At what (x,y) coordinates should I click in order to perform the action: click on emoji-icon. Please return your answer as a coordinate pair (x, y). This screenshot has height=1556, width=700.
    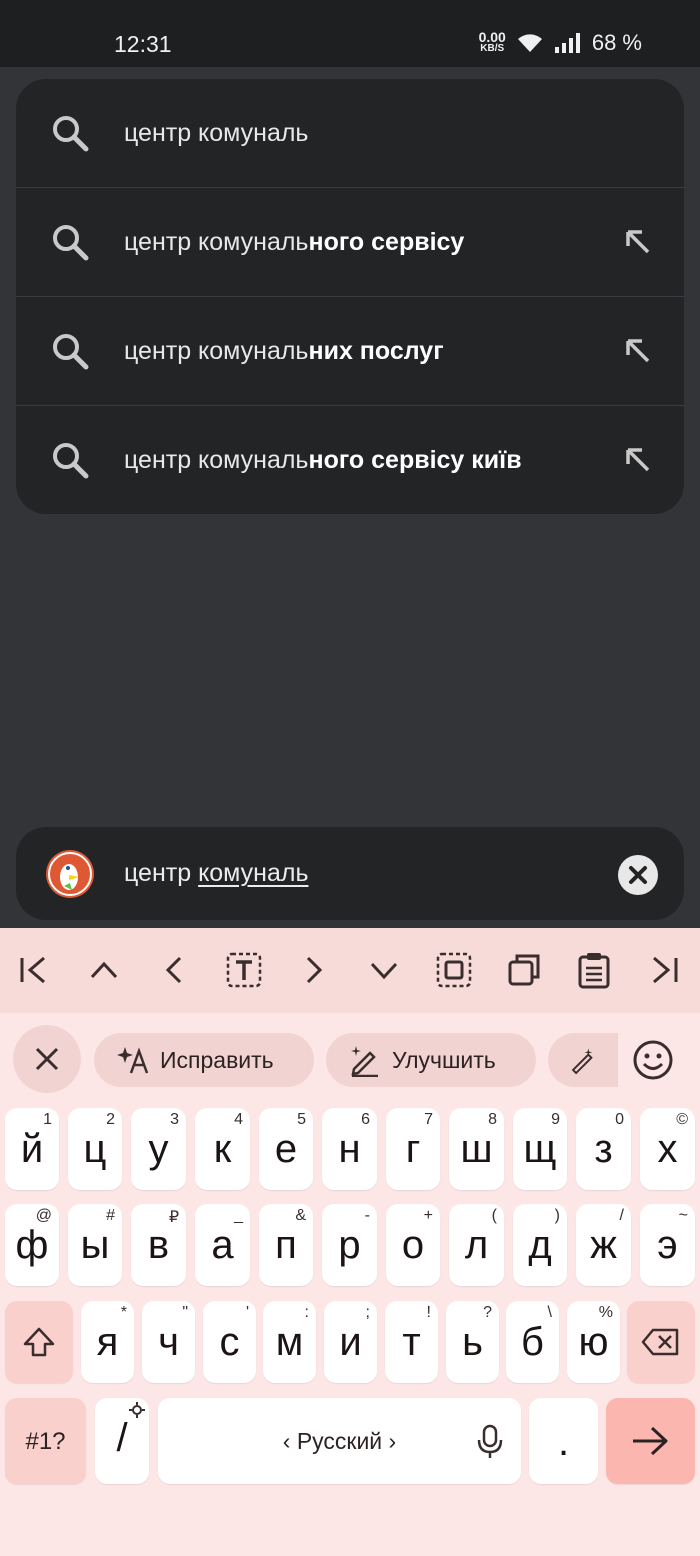
    Looking at the image, I should click on (653, 1060).